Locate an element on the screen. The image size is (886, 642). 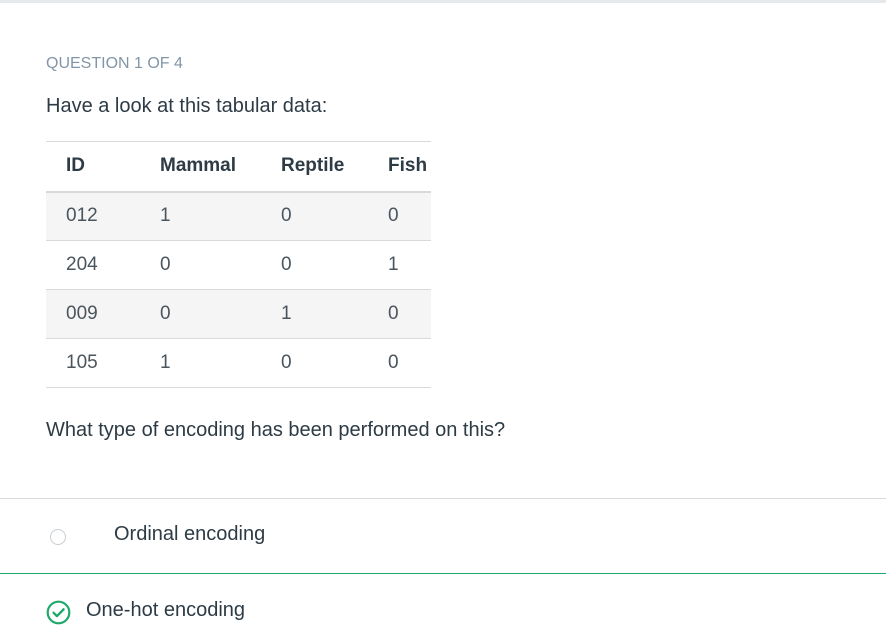
answer-label: Ordinal encoding is located at coordinates (190, 534).